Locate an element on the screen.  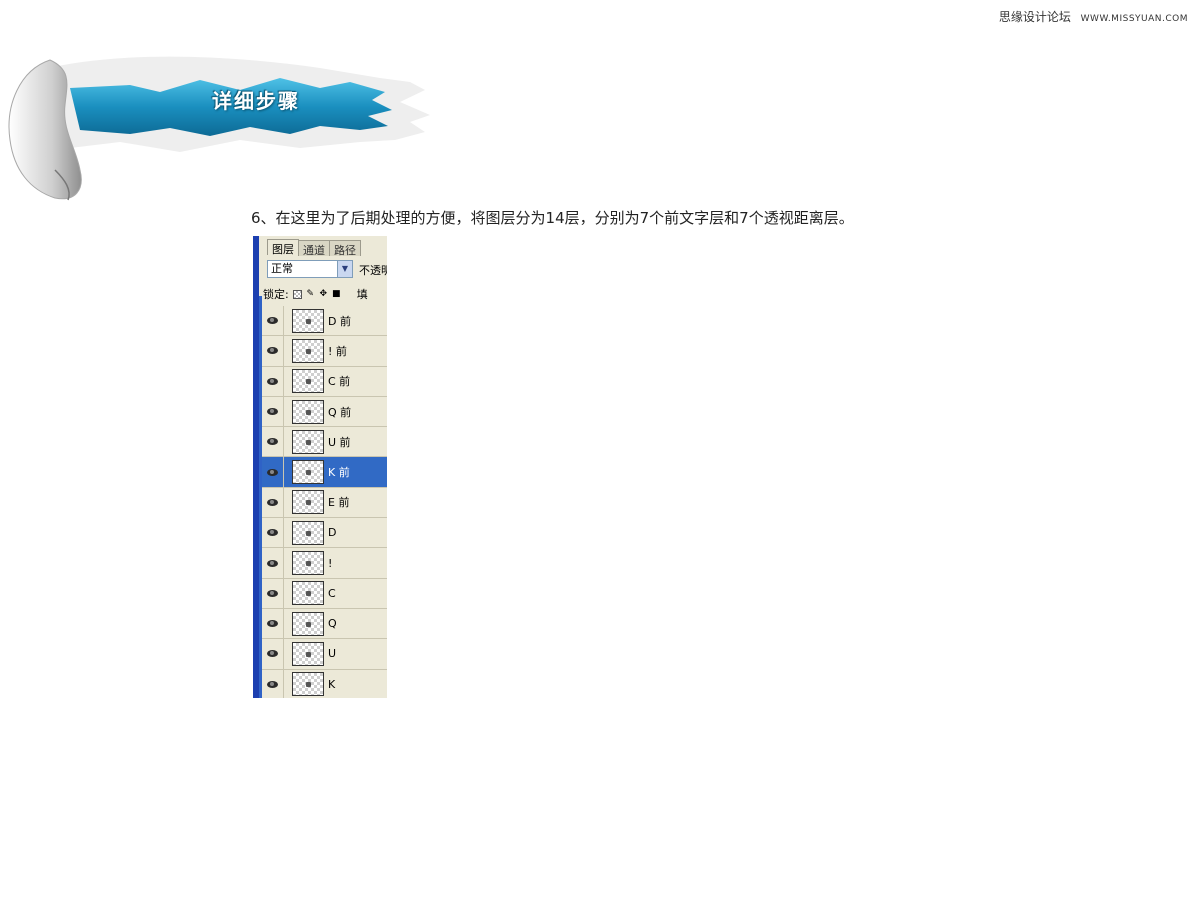
layer-name: K 前 is located at coordinates (339, 473).